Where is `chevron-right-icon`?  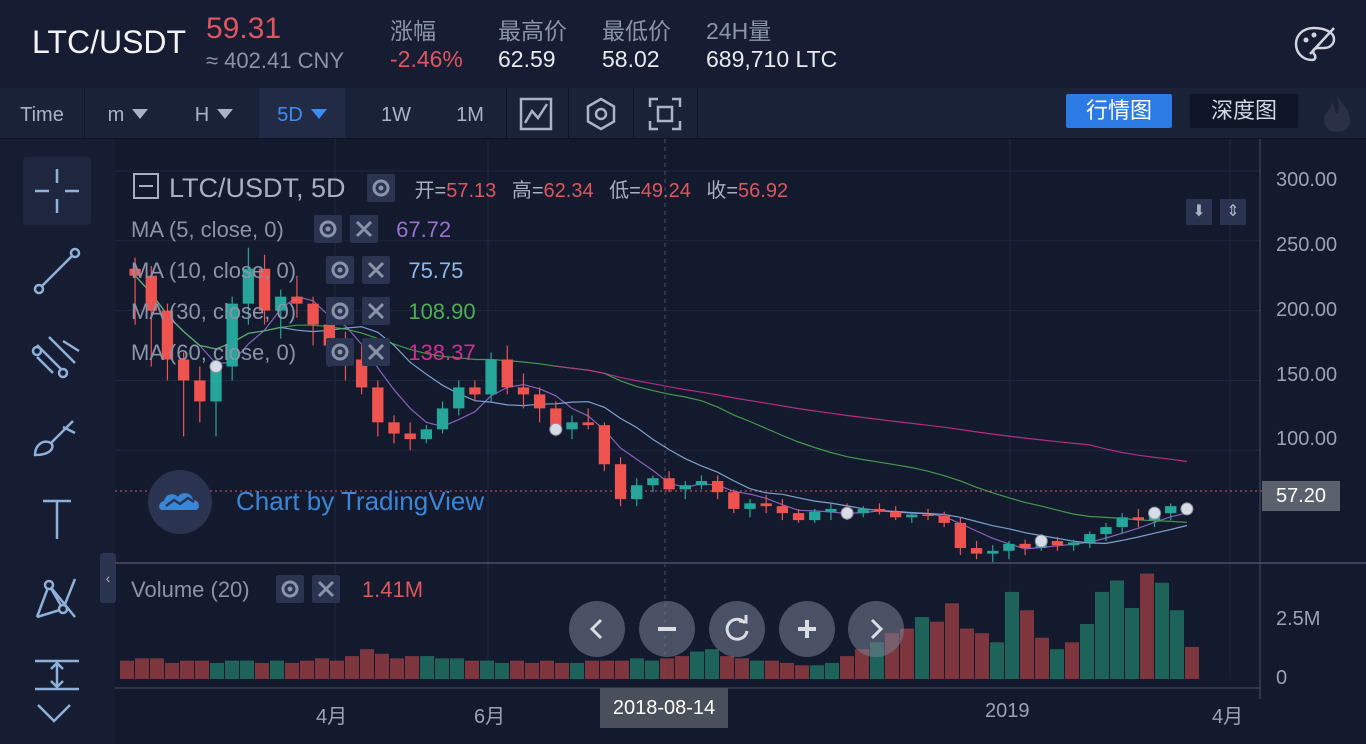 chevron-right-icon is located at coordinates (877, 629).